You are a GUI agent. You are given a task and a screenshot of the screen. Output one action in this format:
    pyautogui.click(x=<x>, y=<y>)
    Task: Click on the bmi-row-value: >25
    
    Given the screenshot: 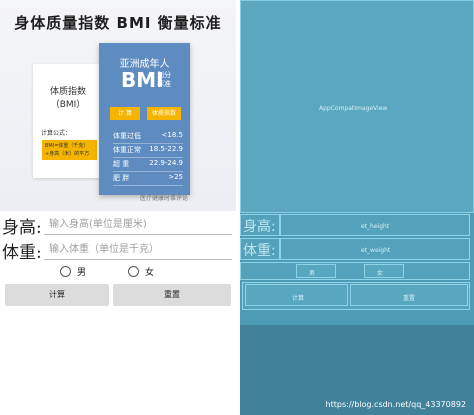 What is the action you would take?
    pyautogui.click(x=175, y=177)
    